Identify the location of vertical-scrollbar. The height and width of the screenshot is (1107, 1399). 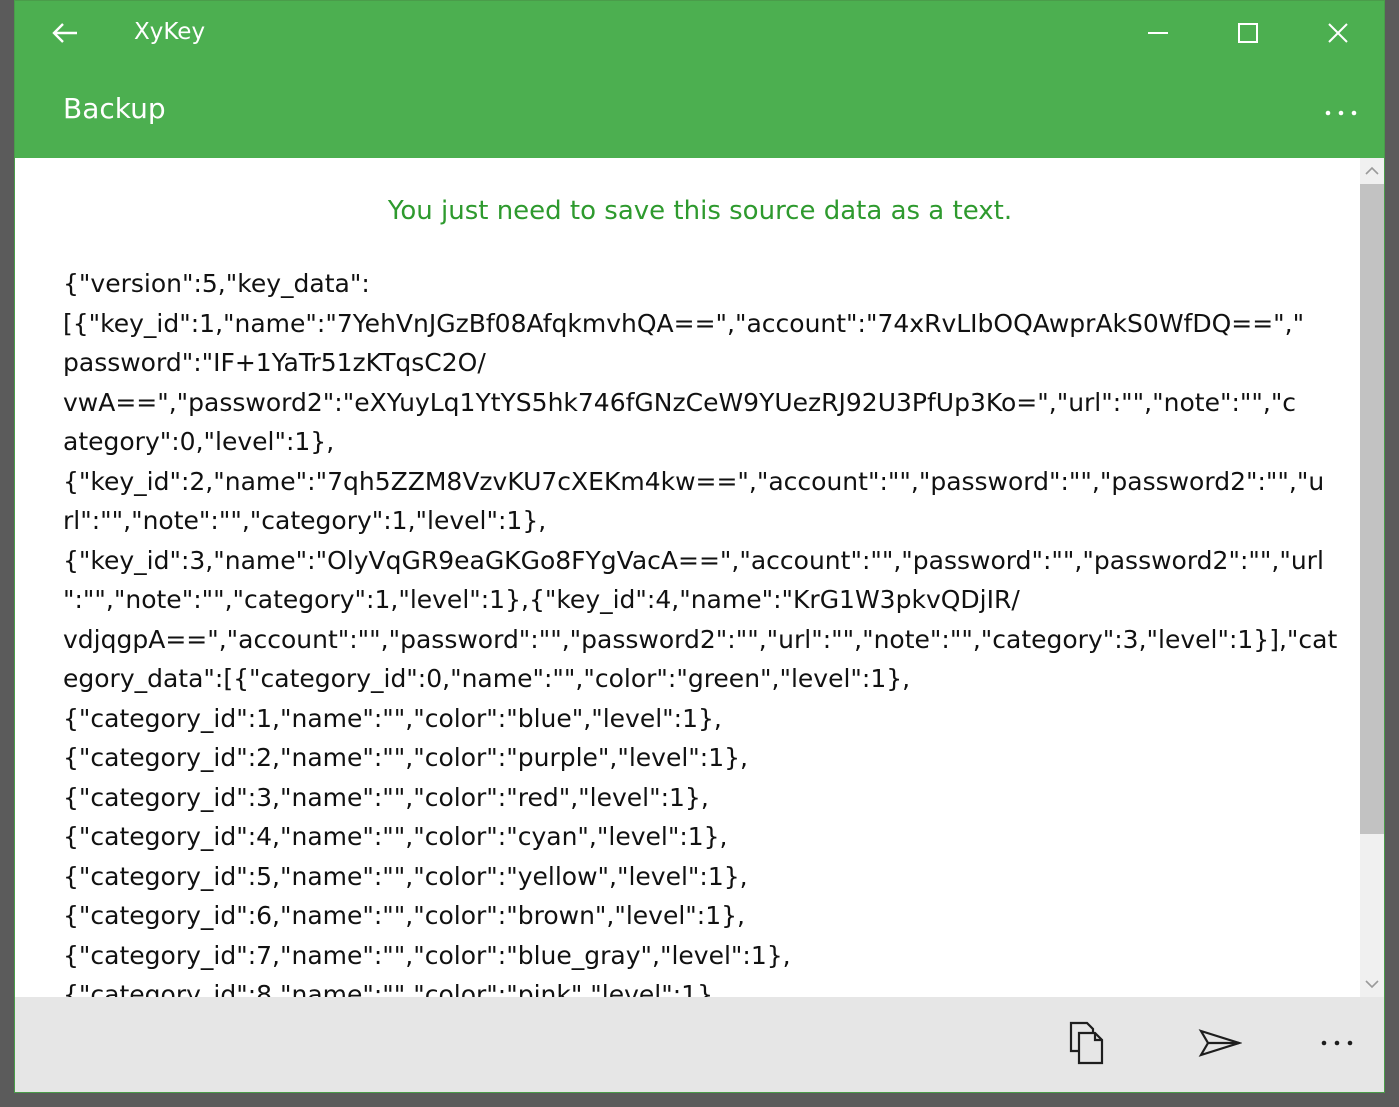
(1372, 577).